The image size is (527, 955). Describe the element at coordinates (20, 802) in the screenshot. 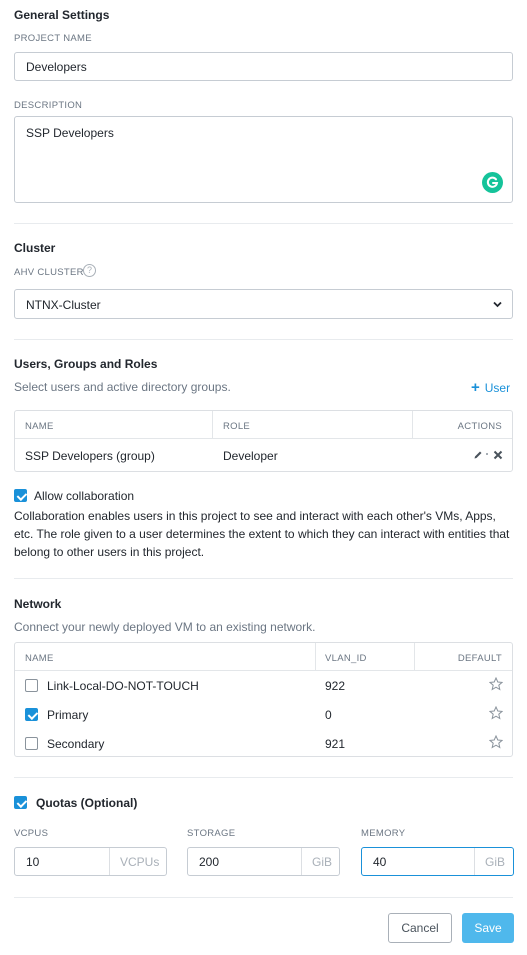

I see `quotas-checkbox` at that location.